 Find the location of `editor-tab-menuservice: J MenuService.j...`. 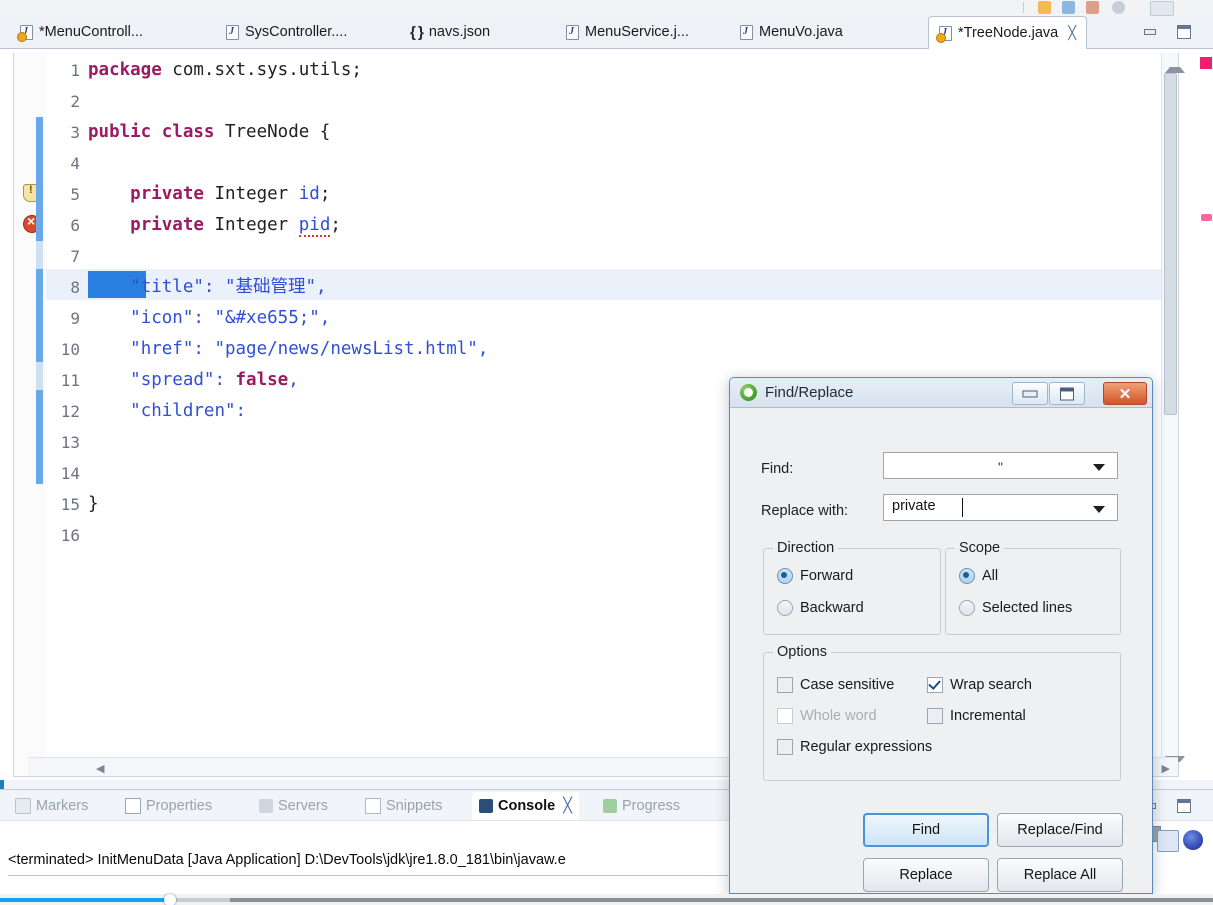

editor-tab-menuservice: J MenuService.j... is located at coordinates (627, 32).